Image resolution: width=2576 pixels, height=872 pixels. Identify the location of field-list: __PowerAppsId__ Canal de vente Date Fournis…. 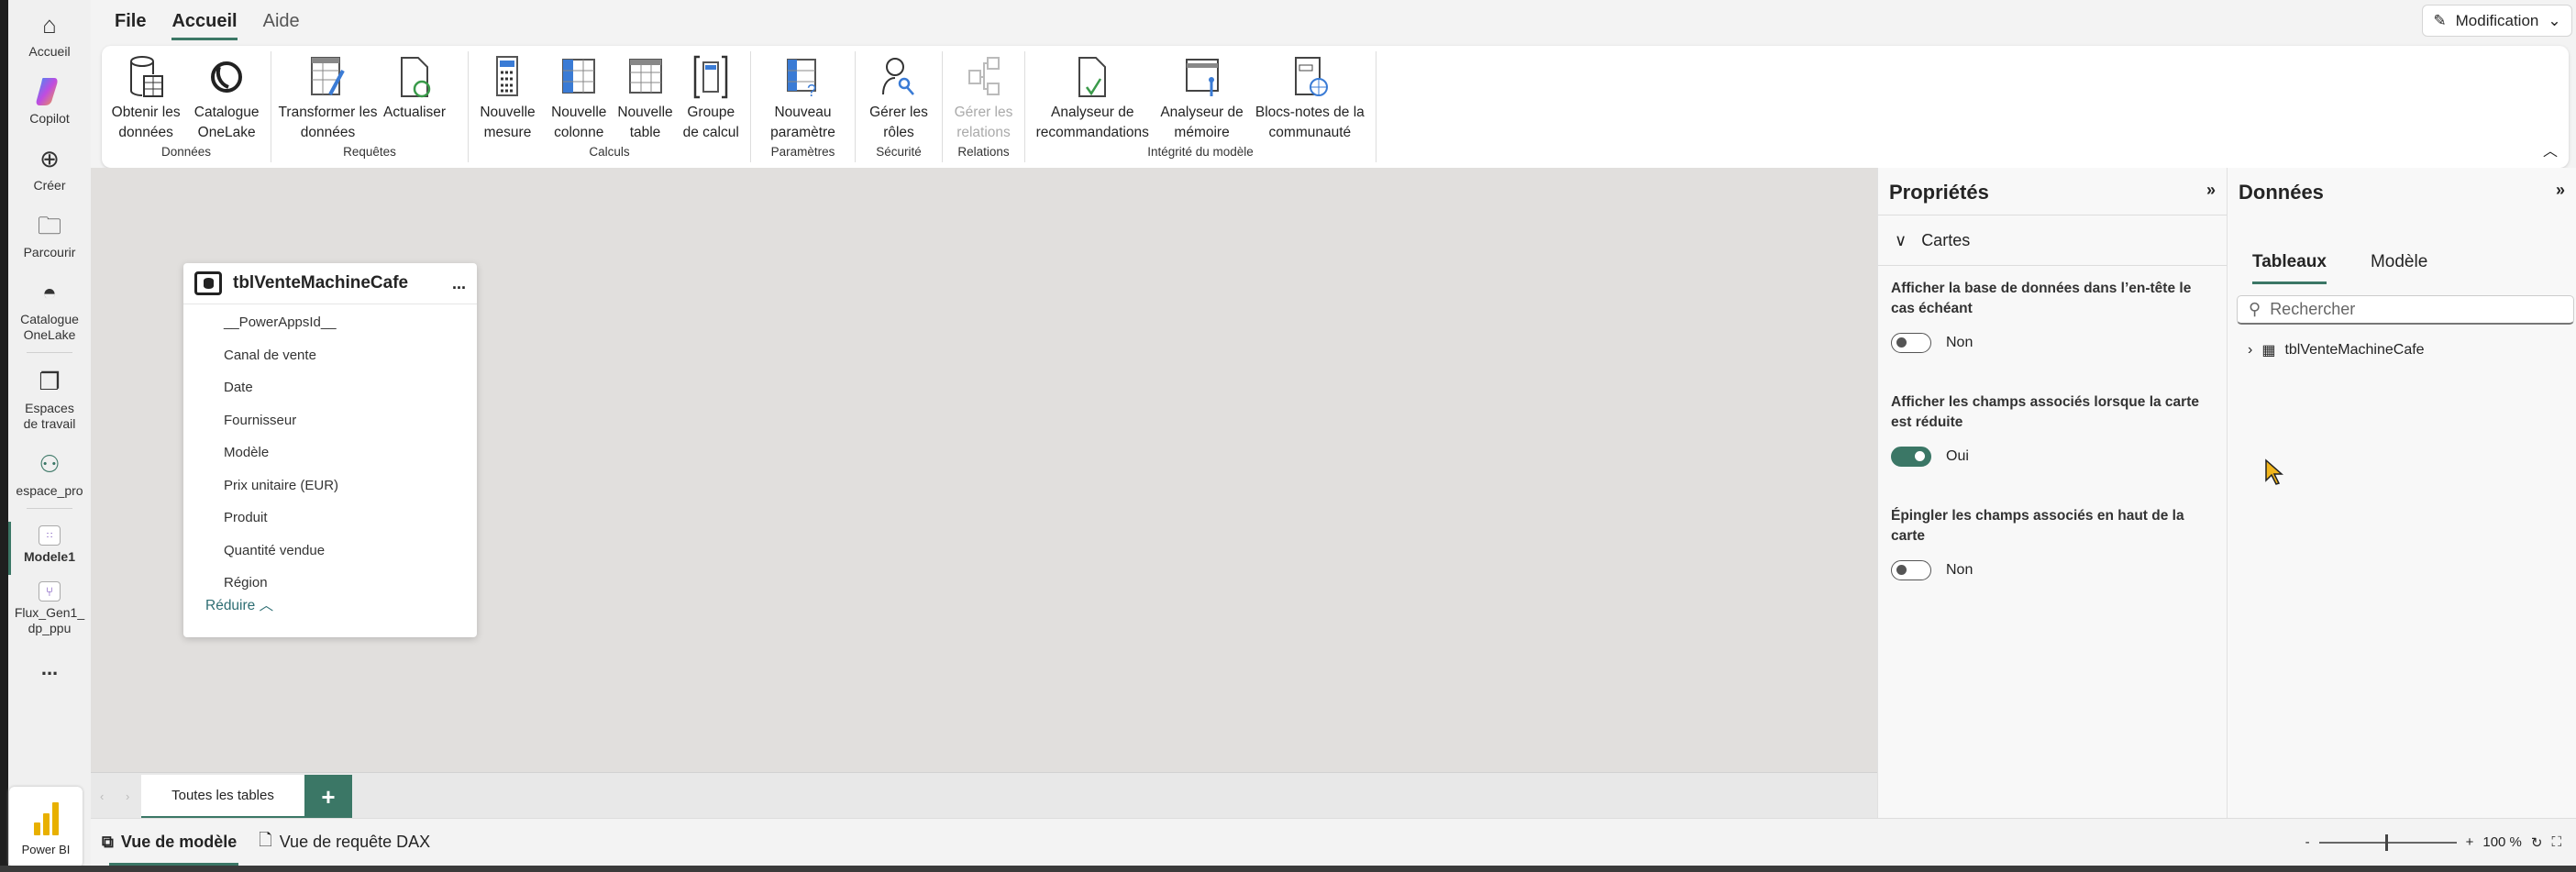
(330, 452).